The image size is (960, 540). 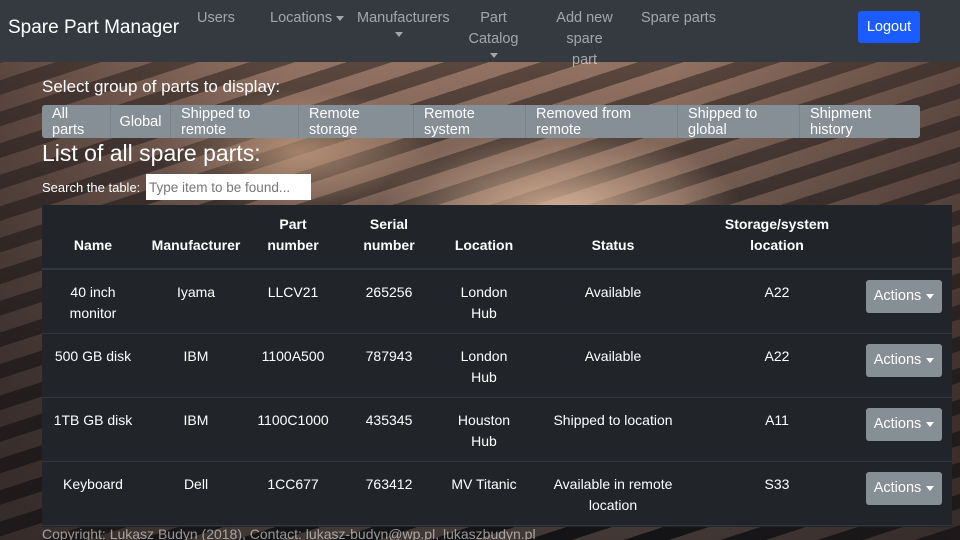 I want to click on cell-serial-number: 763412, so click(x=389, y=493).